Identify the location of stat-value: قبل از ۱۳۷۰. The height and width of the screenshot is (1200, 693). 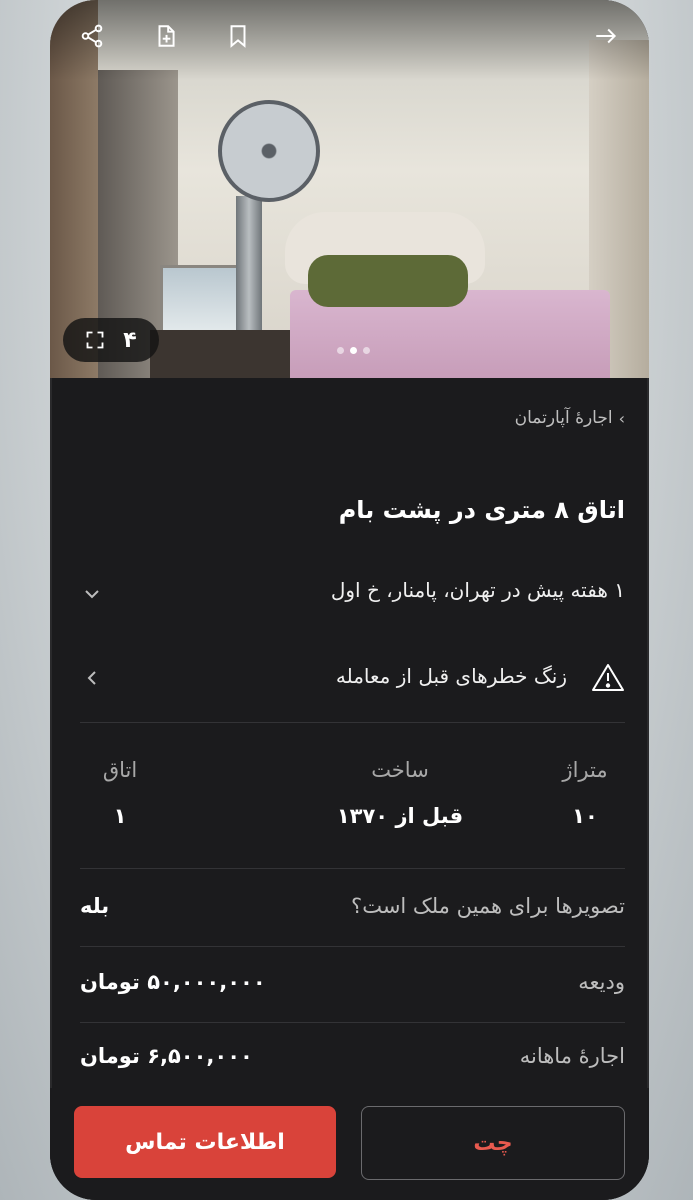
(400, 816).